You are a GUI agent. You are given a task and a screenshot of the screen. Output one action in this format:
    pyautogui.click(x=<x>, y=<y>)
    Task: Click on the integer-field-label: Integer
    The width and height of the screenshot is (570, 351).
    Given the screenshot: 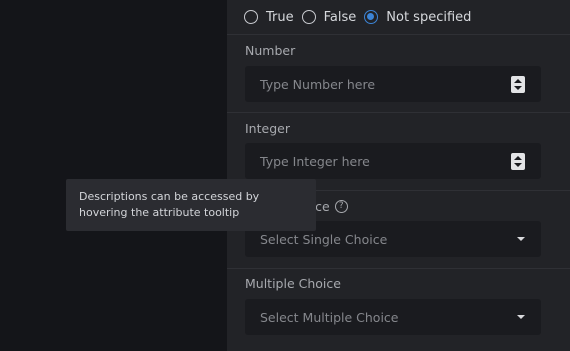 What is the action you would take?
    pyautogui.click(x=267, y=128)
    